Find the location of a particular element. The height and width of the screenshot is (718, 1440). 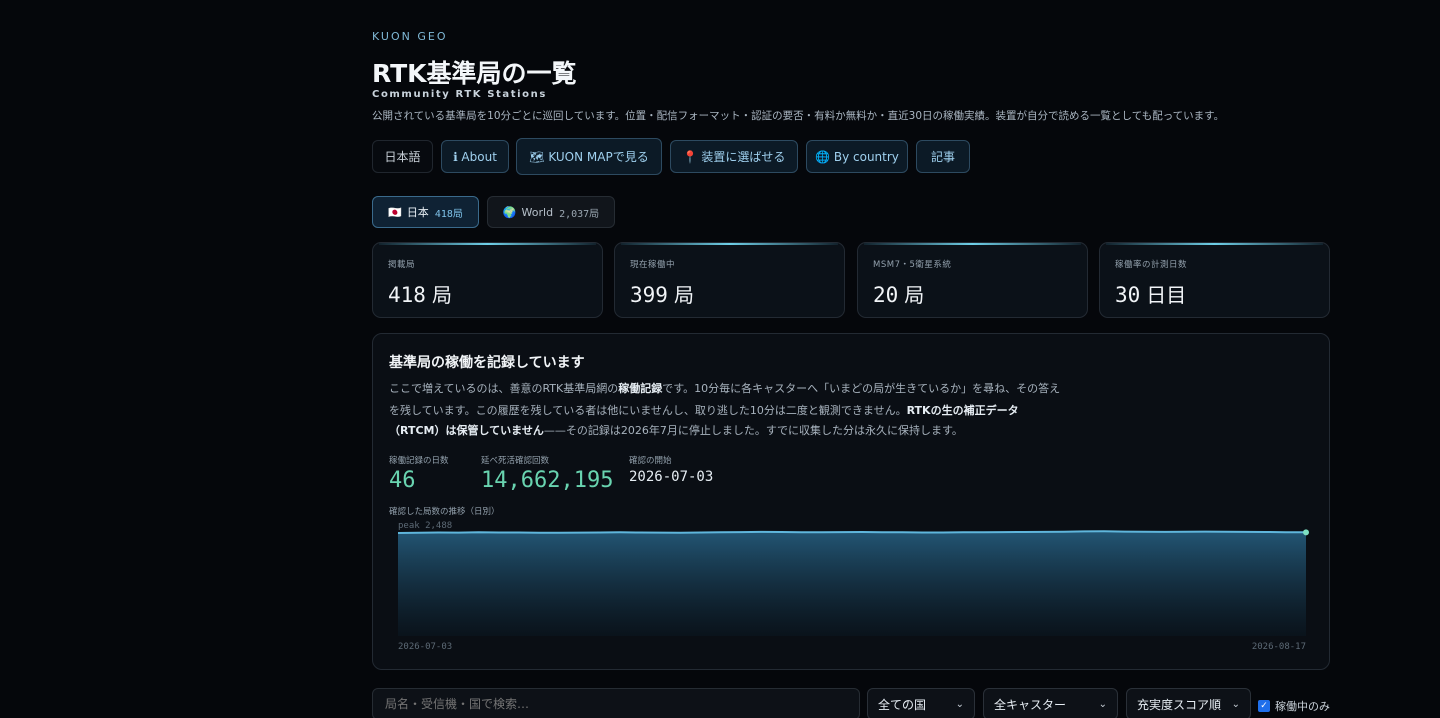

chart-end-marker is located at coordinates (1306, 532).